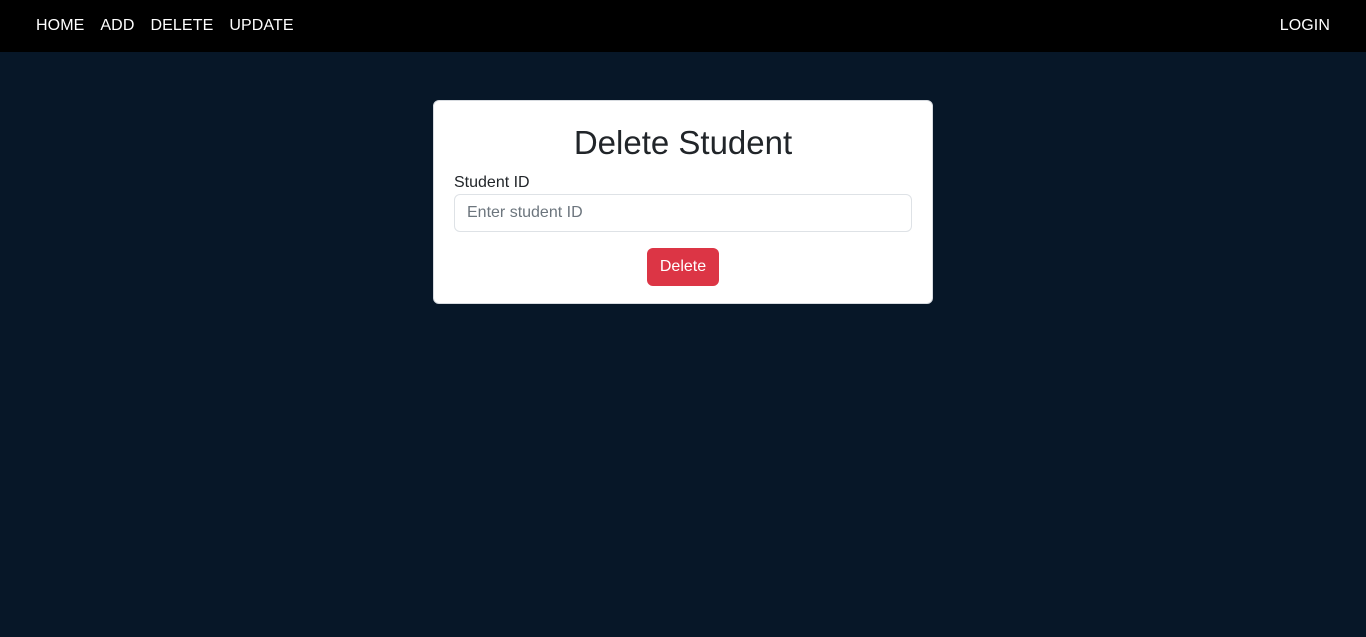  What do you see at coordinates (117, 26) in the screenshot?
I see `nav-link-add: ADD` at bounding box center [117, 26].